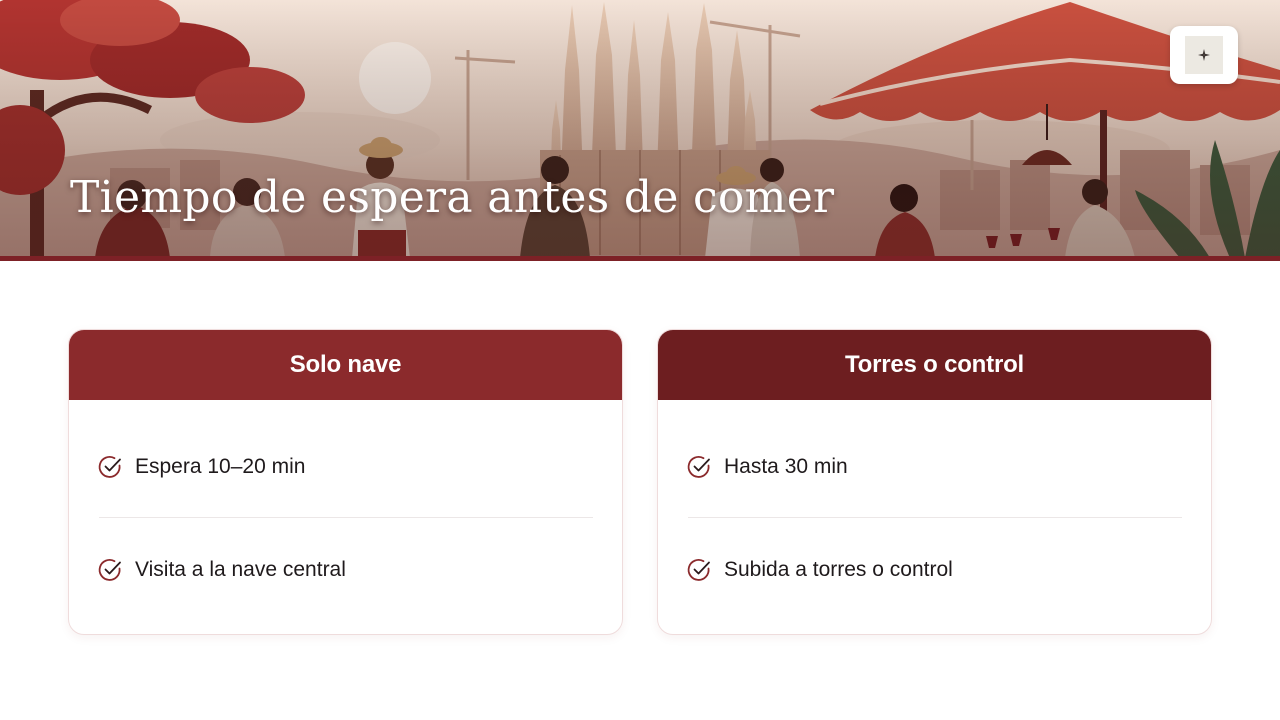  I want to click on list-item: Visita a la nave central, so click(346, 570).